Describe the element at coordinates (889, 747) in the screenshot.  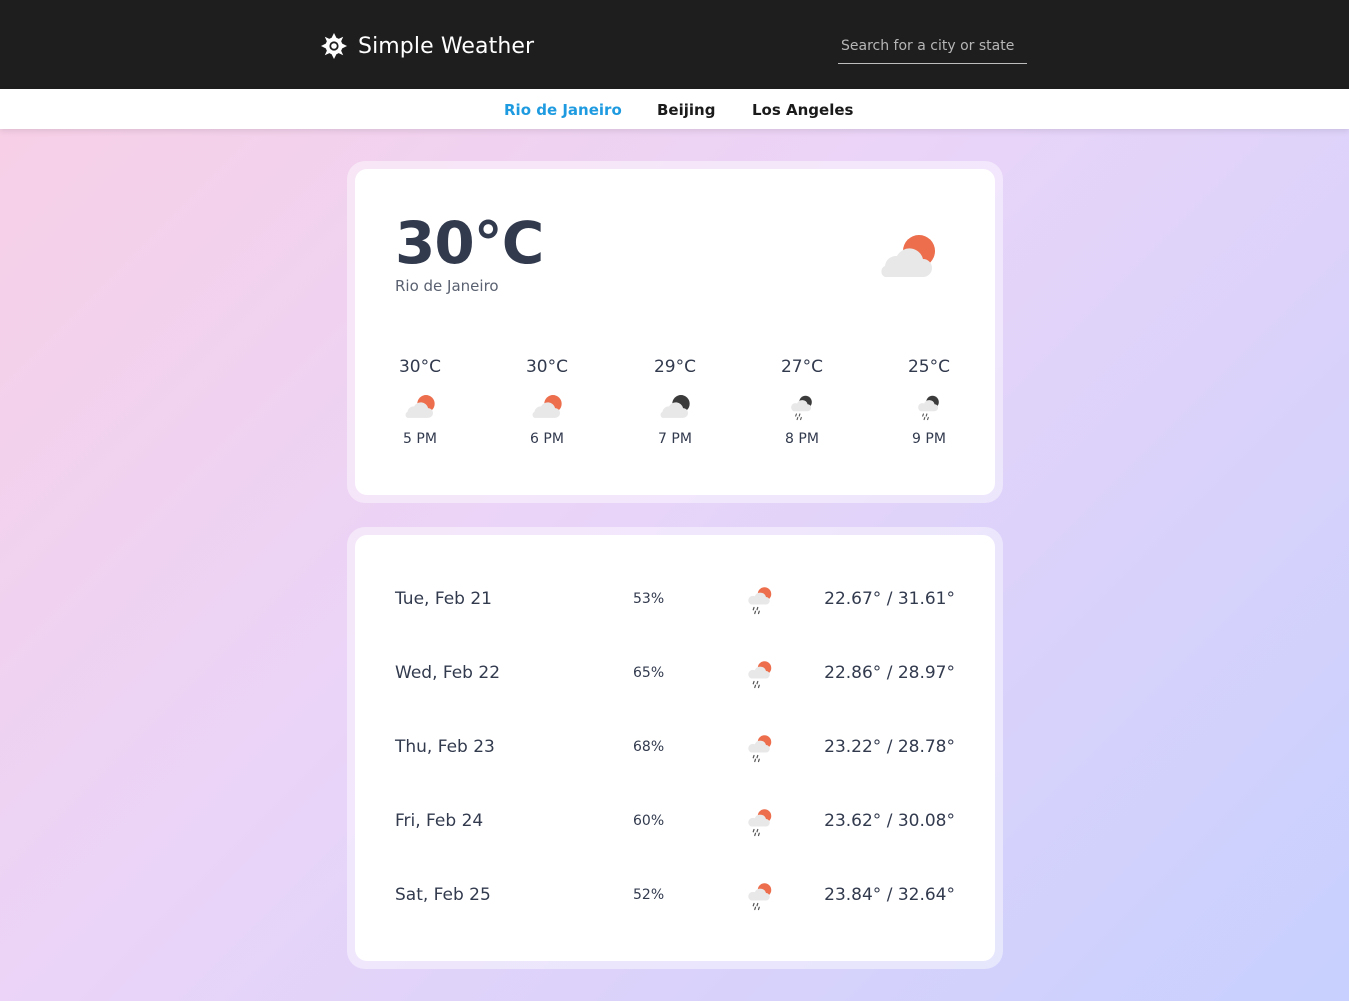
I see `temperature-range: 23.22° / 28.78°` at that location.